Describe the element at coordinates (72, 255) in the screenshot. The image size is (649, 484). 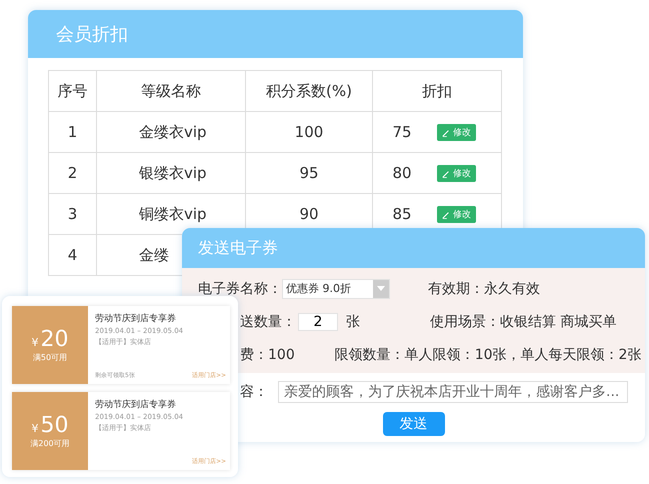
I see `table-cell: 4` at that location.